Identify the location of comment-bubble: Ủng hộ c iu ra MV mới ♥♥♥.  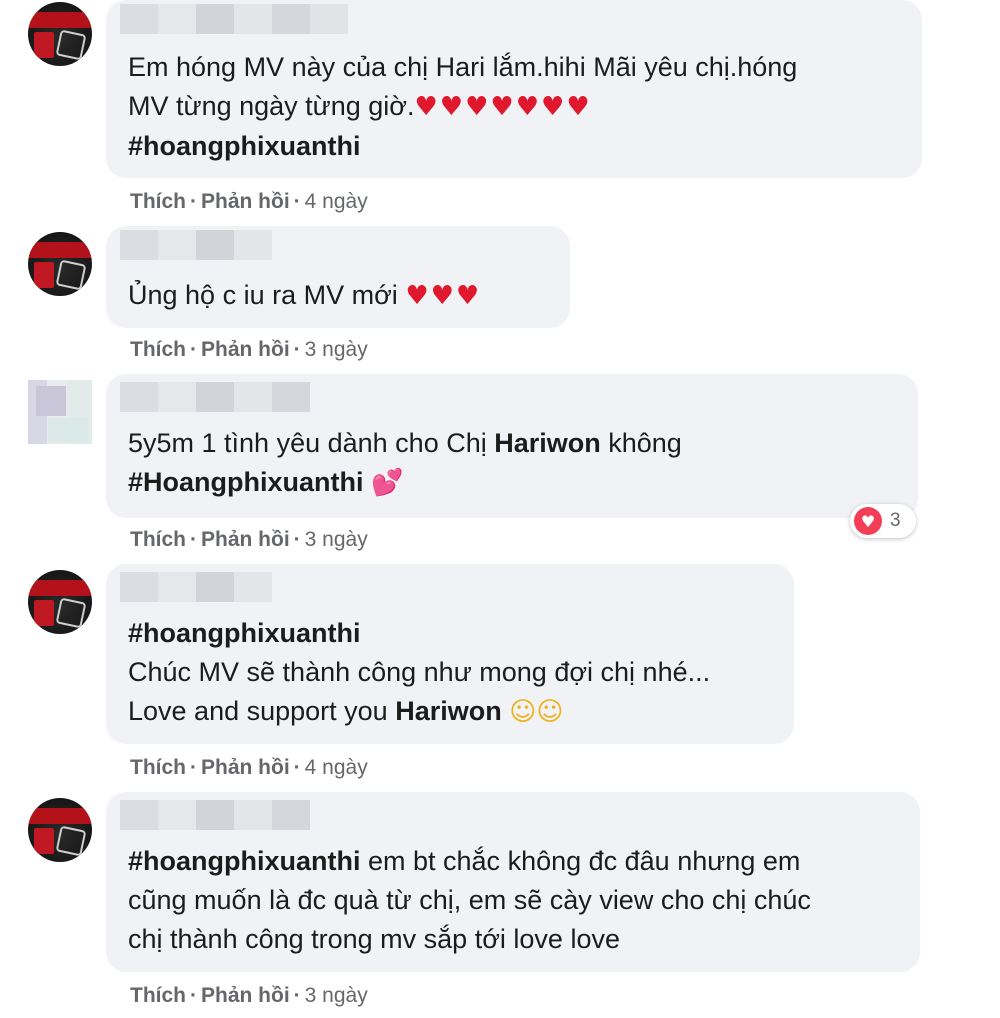
(338, 277).